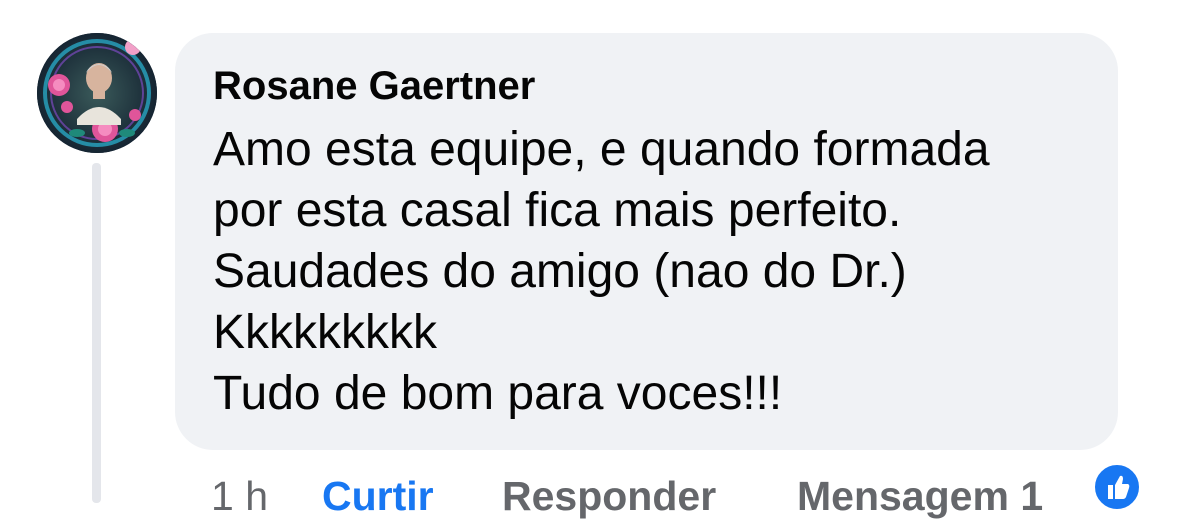 This screenshot has width=1179, height=526. Describe the element at coordinates (609, 496) in the screenshot. I see `reply-button: Responder` at that location.